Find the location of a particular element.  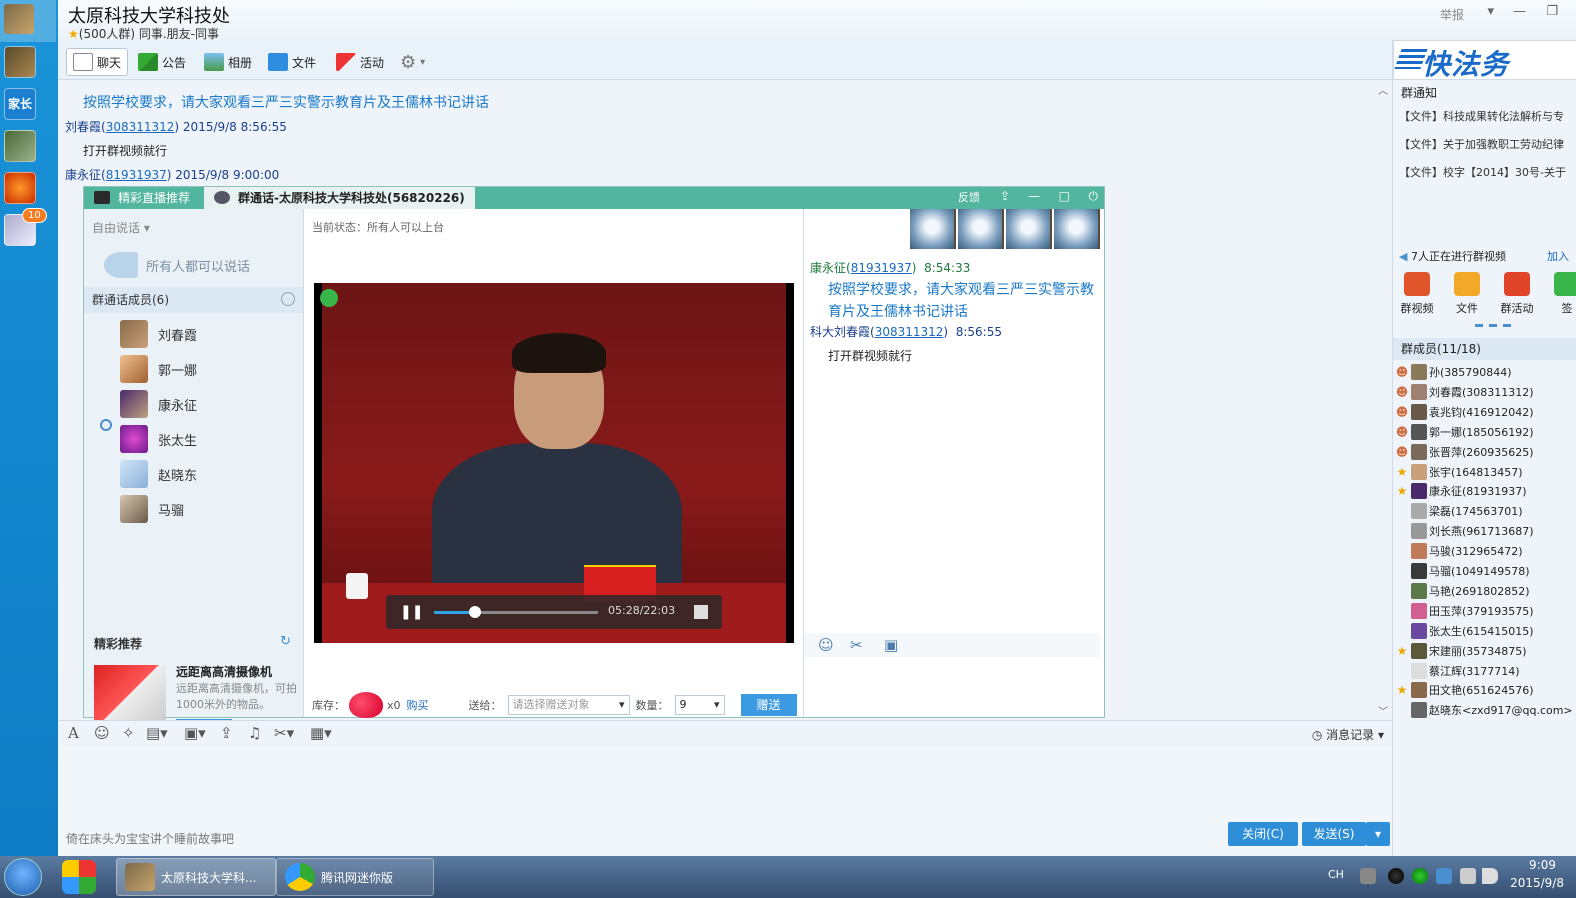

tab-album: 相册 is located at coordinates (228, 62).